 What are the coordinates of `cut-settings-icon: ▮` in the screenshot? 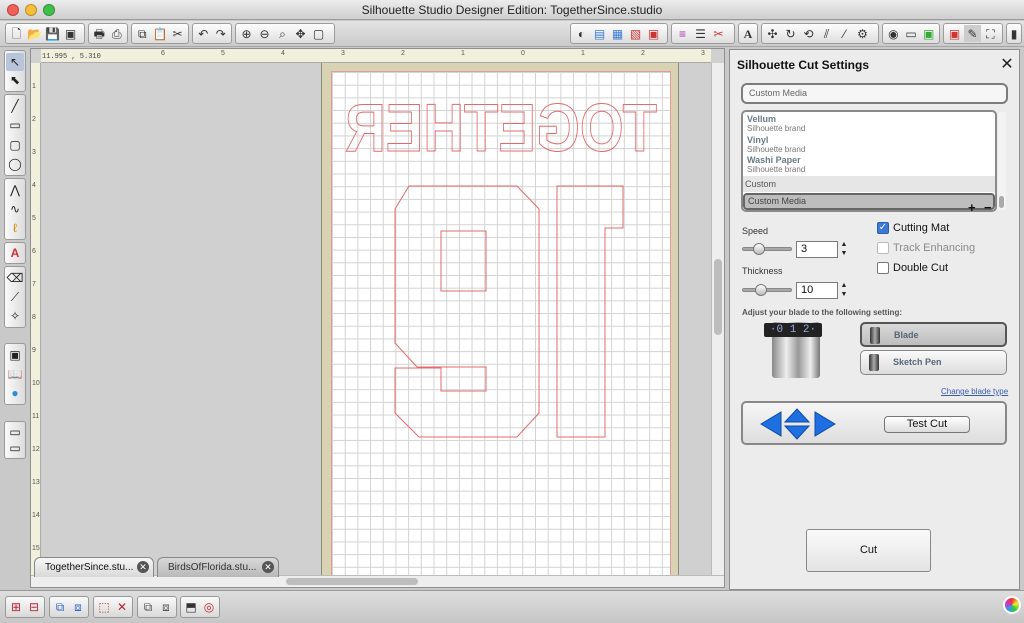 It's located at (1014, 33).